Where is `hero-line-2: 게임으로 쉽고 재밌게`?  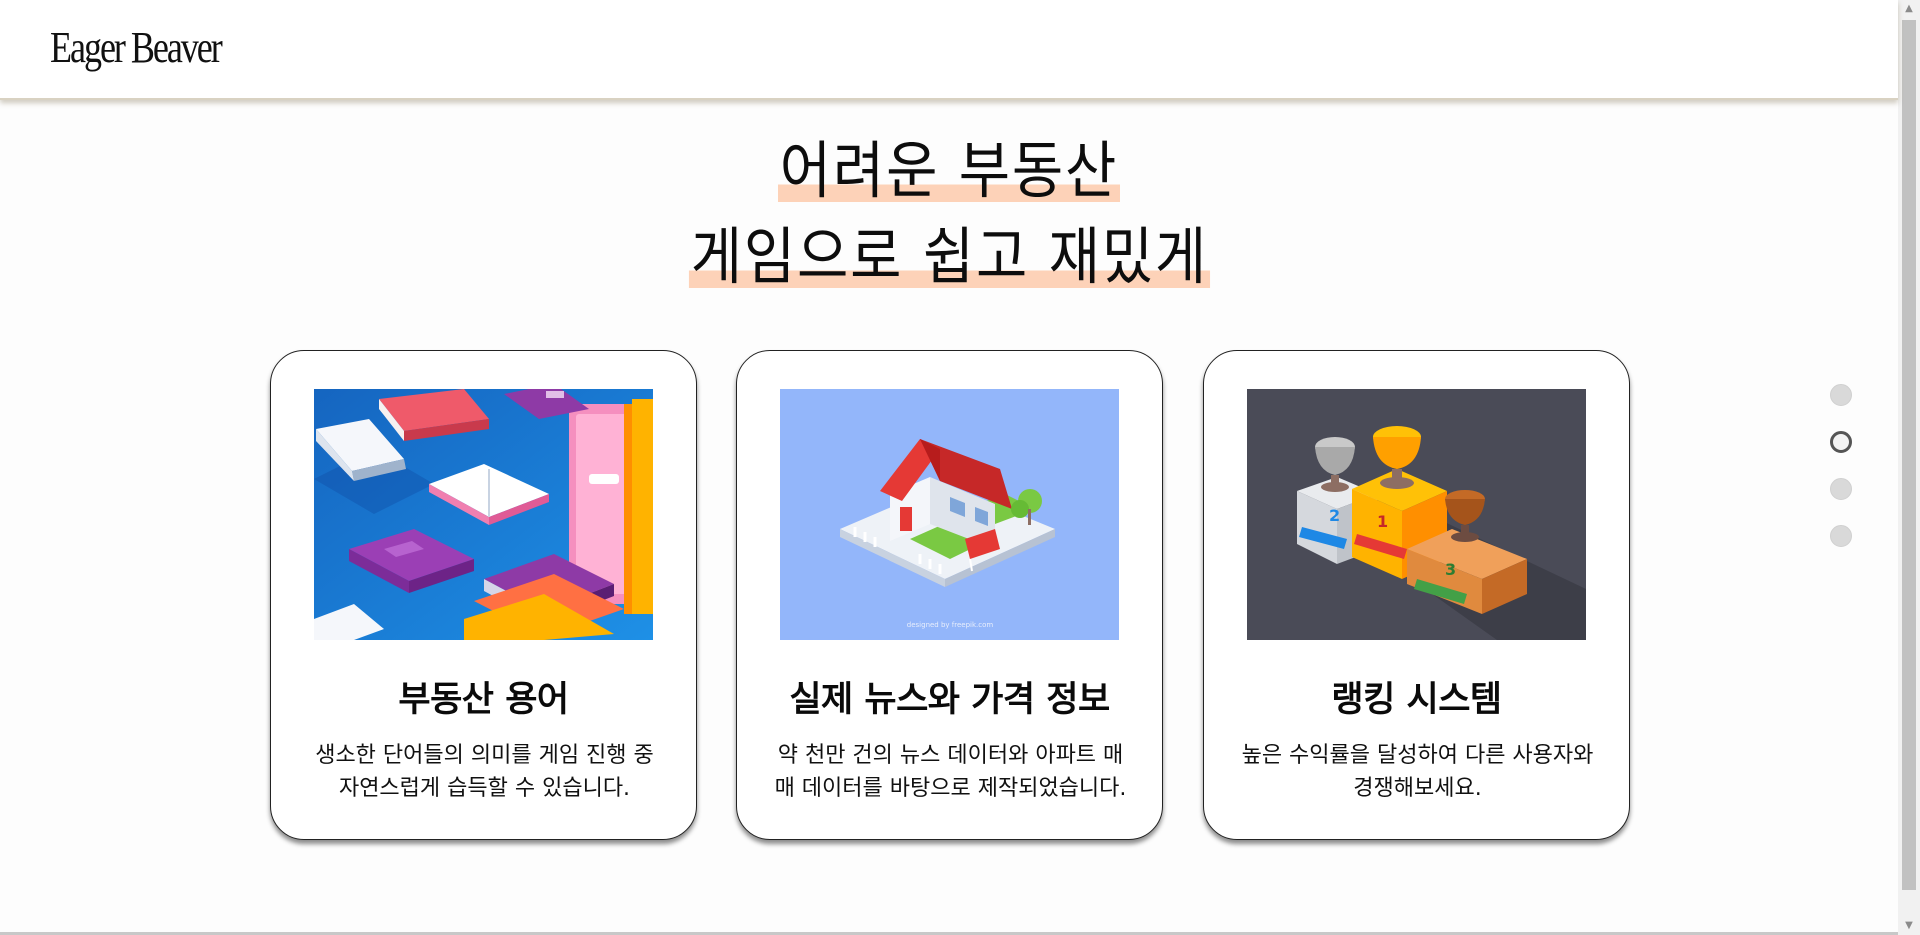
hero-line-2: 게임으로 쉽고 재밌게 is located at coordinates (949, 256).